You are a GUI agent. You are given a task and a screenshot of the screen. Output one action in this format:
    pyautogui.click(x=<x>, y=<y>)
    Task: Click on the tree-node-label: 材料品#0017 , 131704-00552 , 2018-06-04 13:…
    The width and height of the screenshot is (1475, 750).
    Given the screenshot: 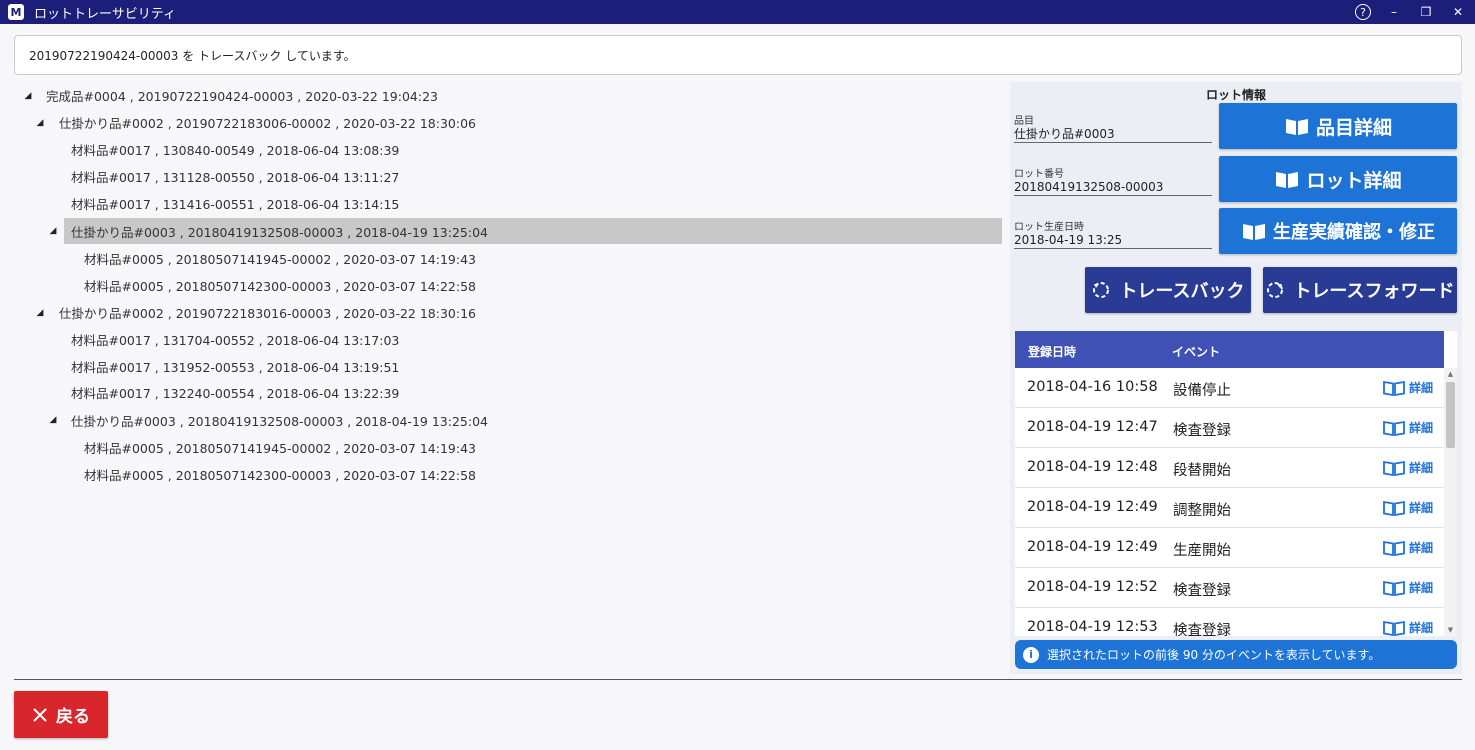 What is the action you would take?
    pyautogui.click(x=235, y=340)
    